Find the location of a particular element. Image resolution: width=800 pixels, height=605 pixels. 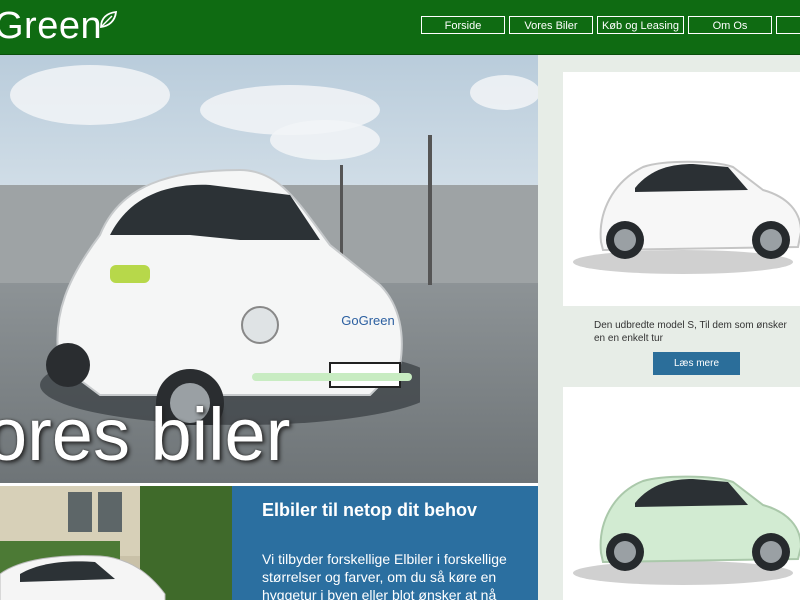

nav-item-koeb-og-leasing: Køb og Leasing is located at coordinates (640, 25).